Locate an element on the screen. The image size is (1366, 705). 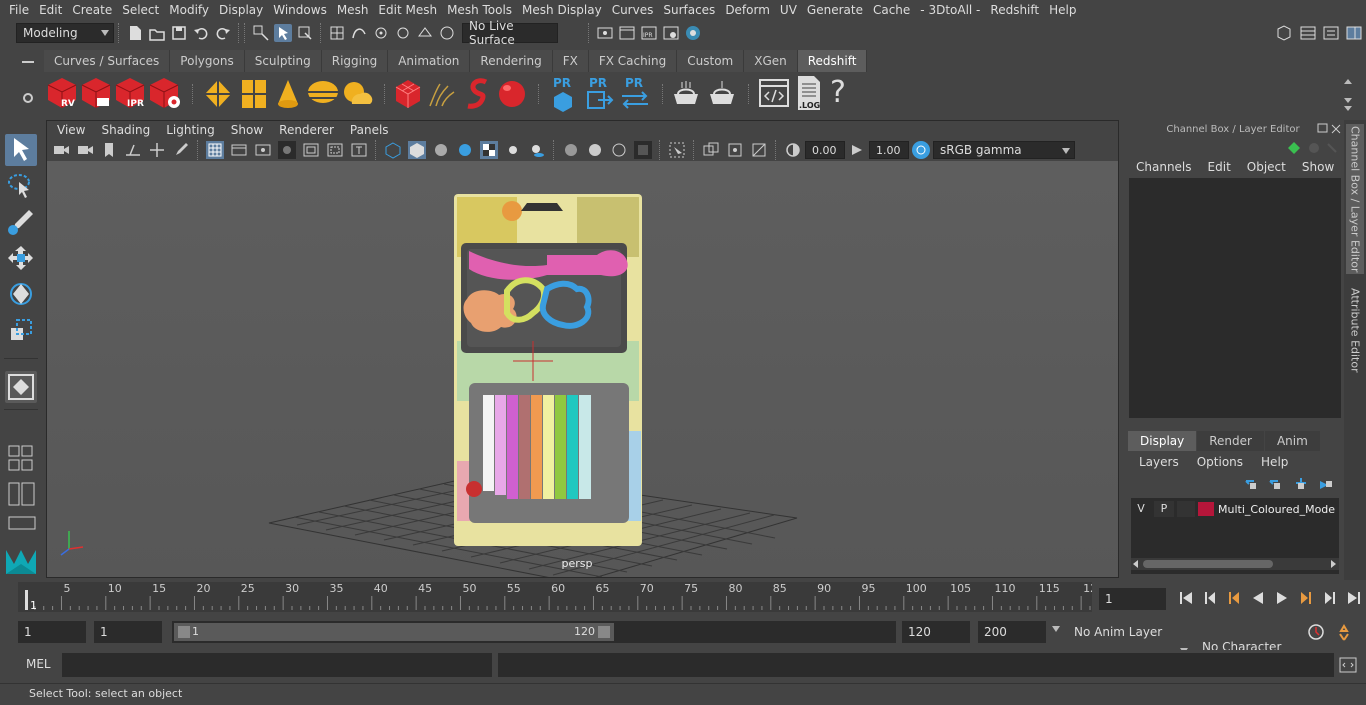
script-editor-button-icon is located at coordinates (1348, 665).